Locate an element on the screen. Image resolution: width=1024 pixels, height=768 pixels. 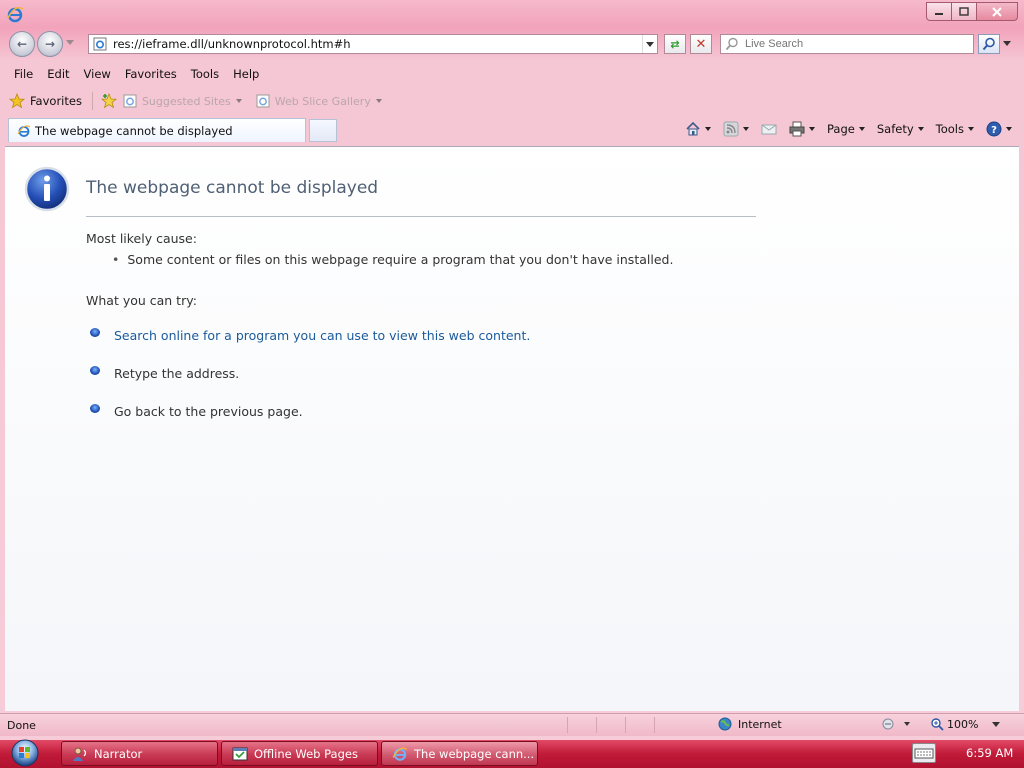
minimize-button is located at coordinates (939, 11).